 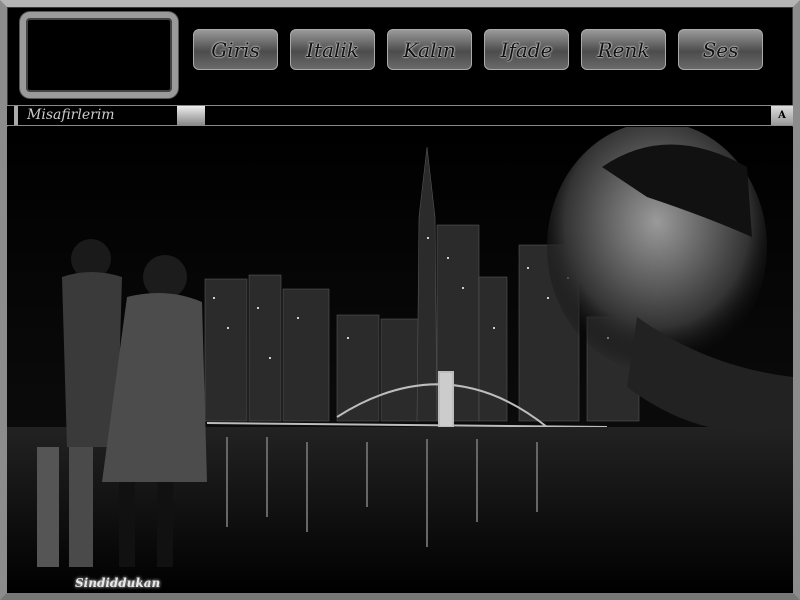 I want to click on guest-marquee, so click(x=487, y=115).